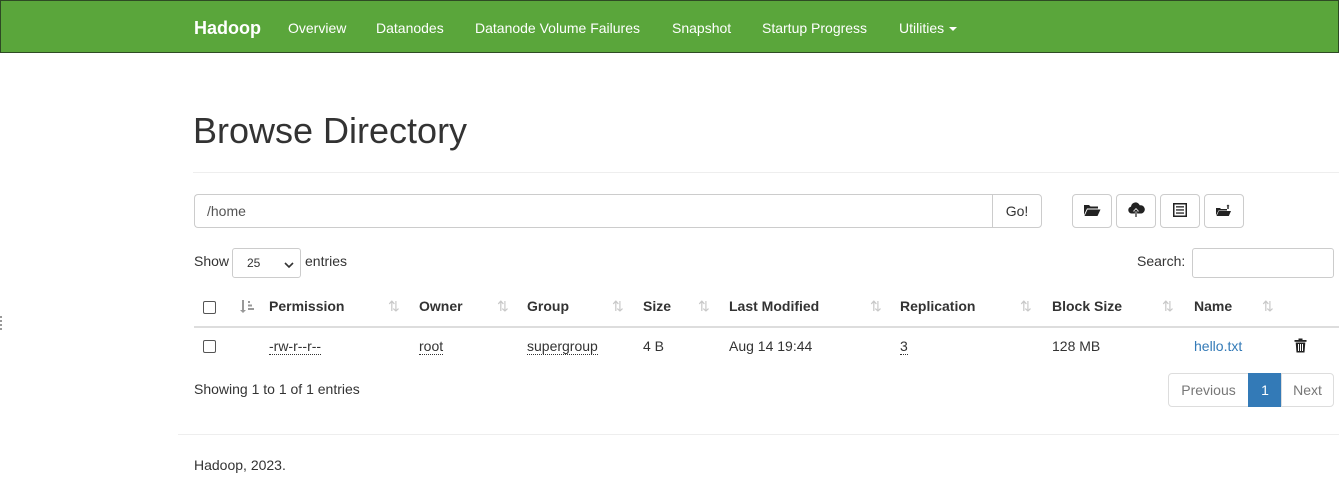  Describe the element at coordinates (1218, 346) in the screenshot. I see `file-name-link: hello.txt` at that location.